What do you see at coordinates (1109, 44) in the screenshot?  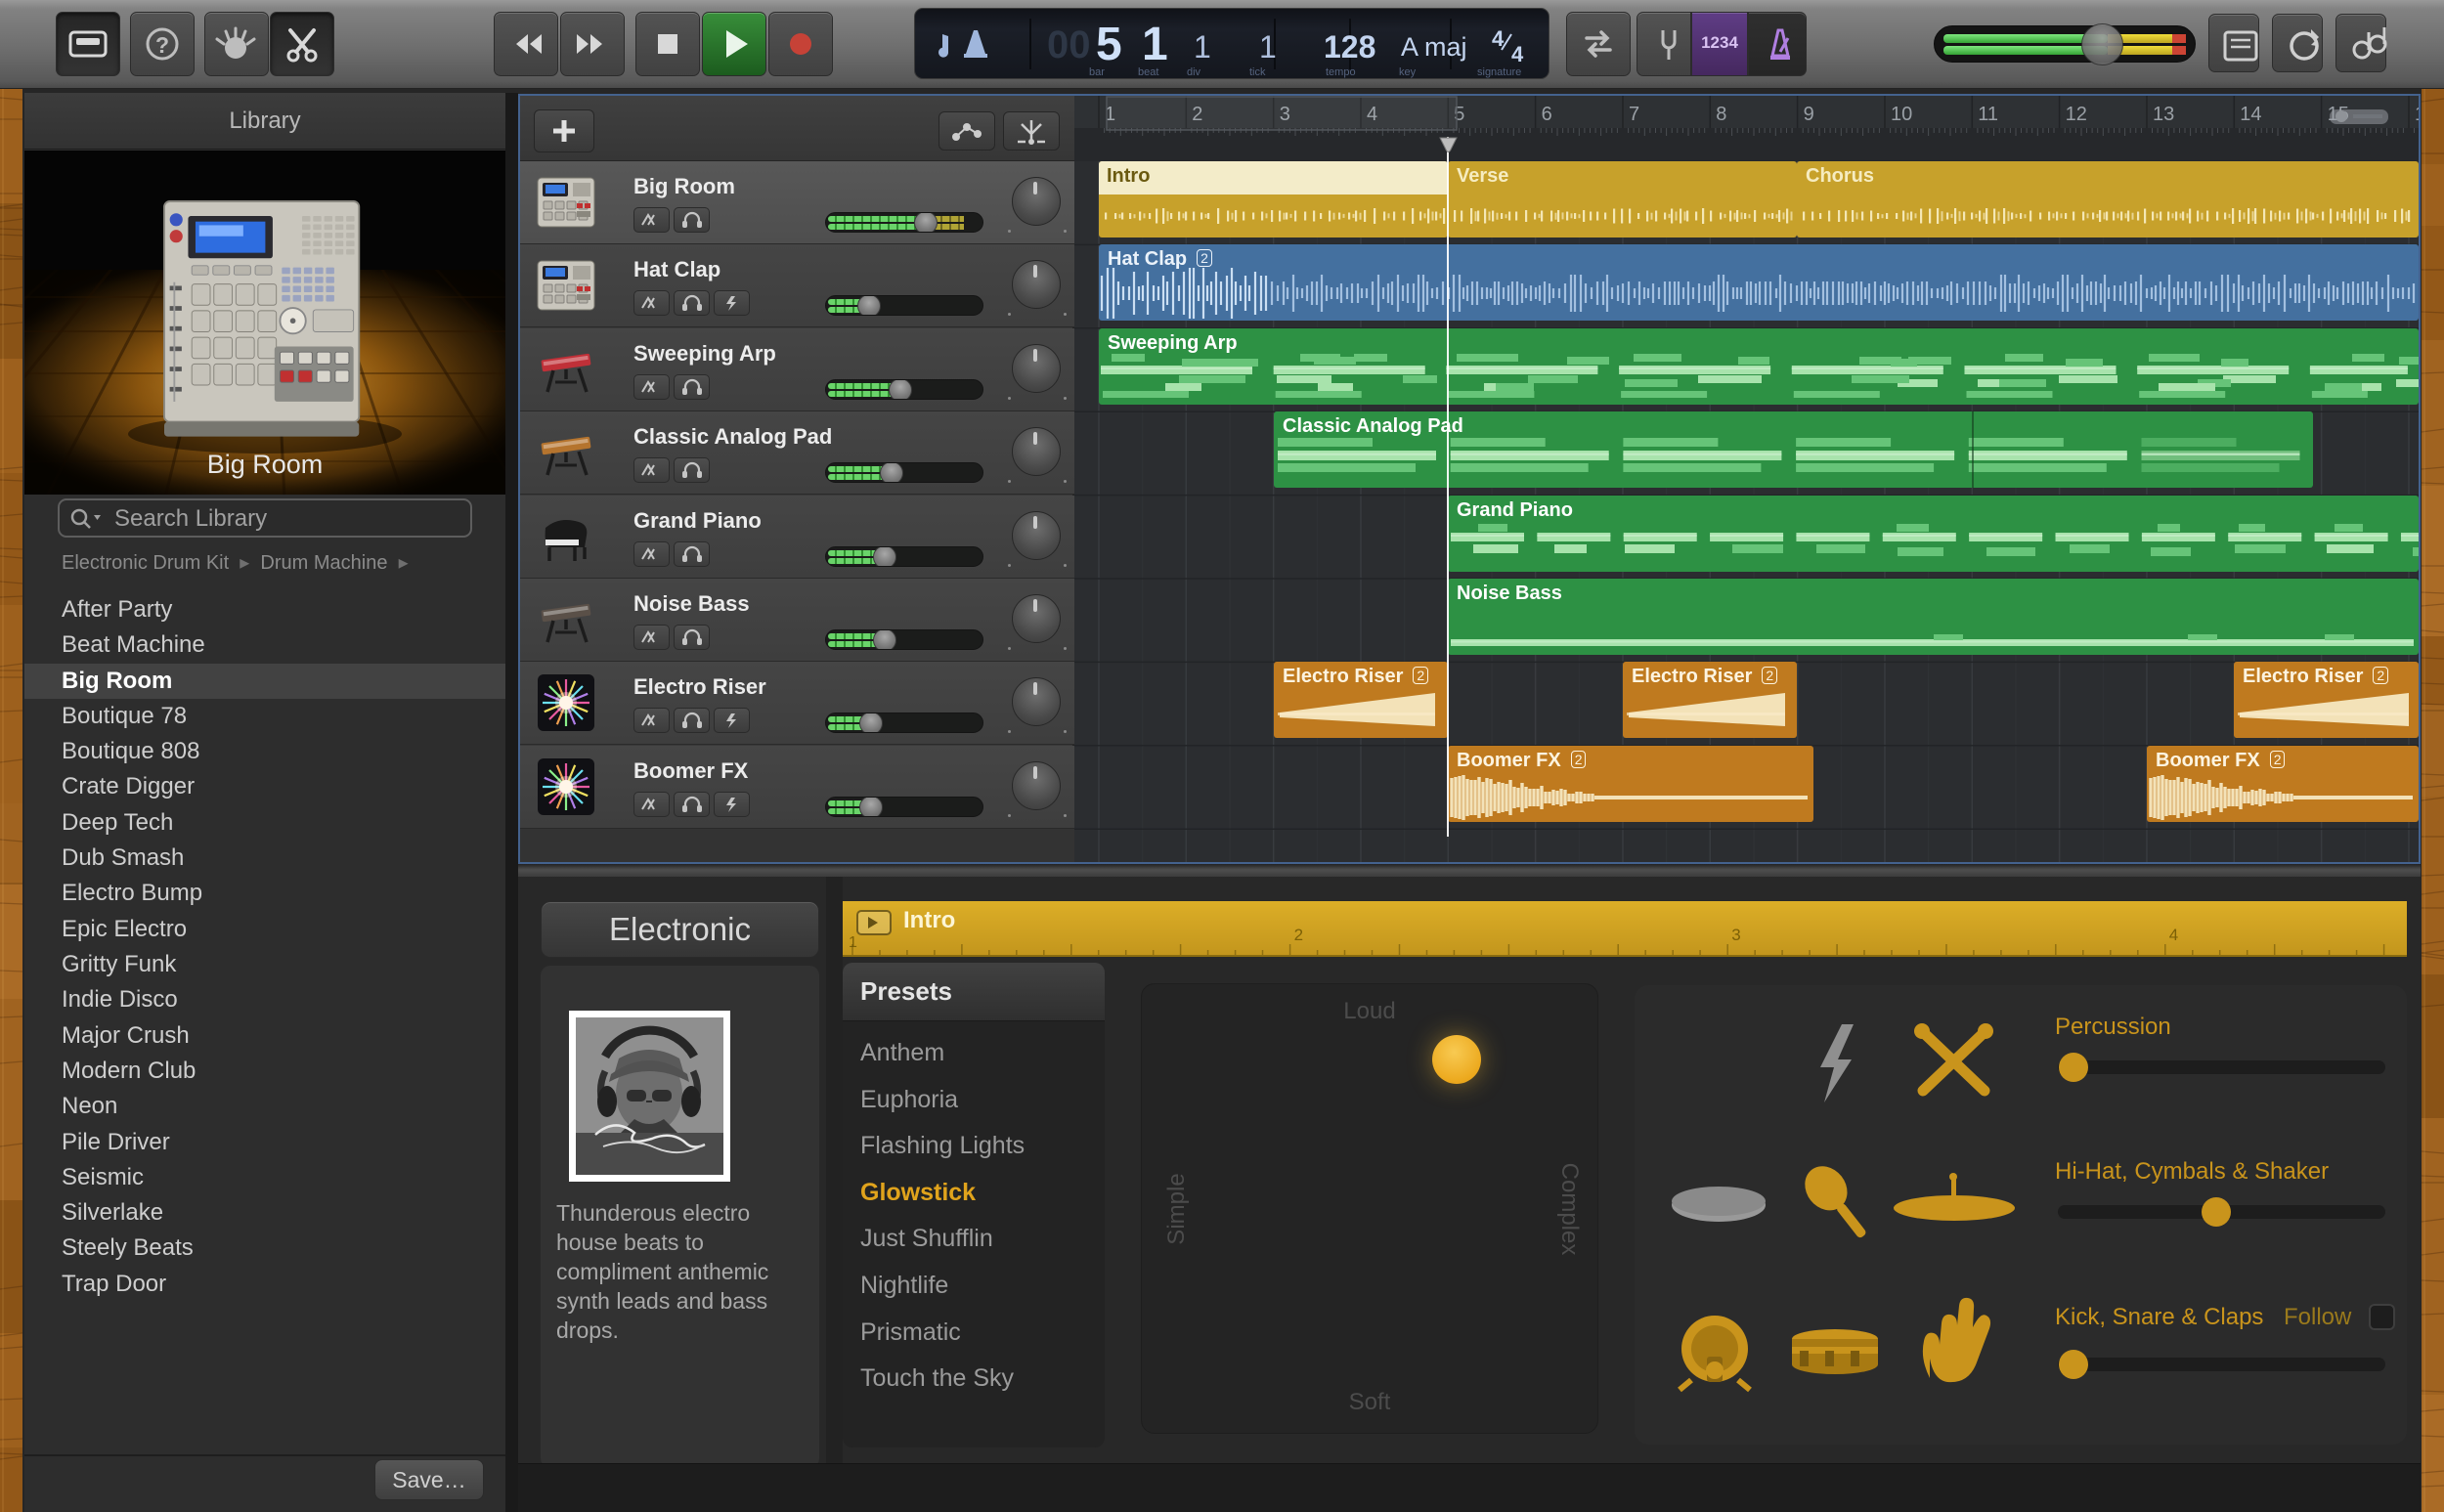 I see `svg-text: 5` at bounding box center [1109, 44].